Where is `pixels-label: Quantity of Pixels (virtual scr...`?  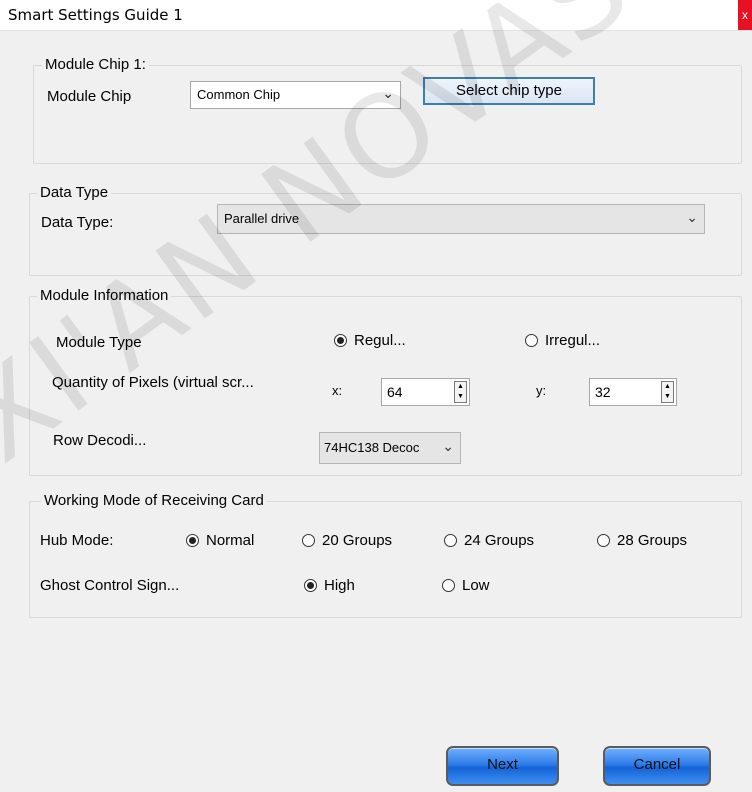
pixels-label: Quantity of Pixels (virtual scr... is located at coordinates (153, 382).